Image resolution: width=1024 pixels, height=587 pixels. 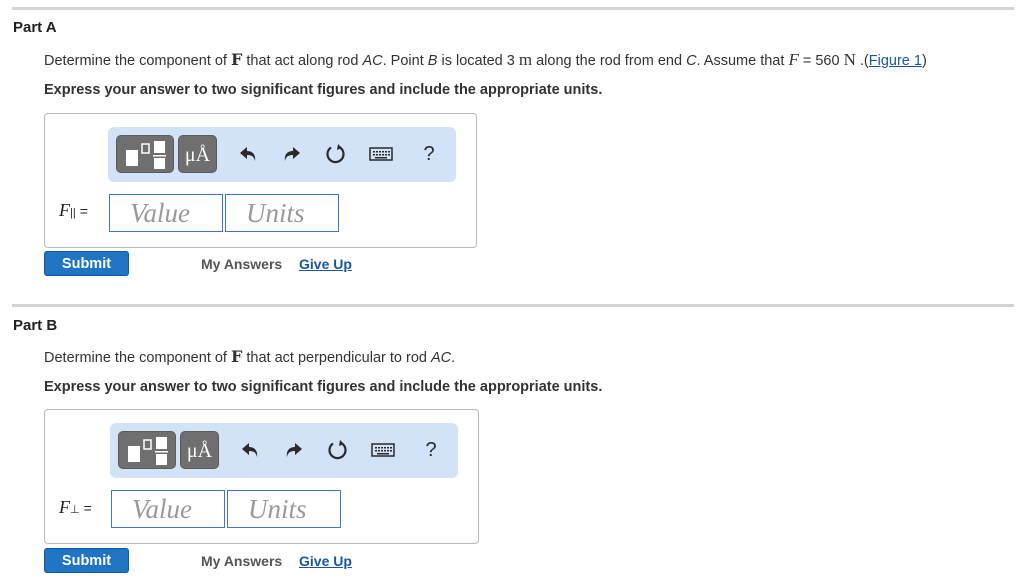 I want to click on part-b-answer-box: μÅ ? F⊥ =, so click(x=261, y=476).